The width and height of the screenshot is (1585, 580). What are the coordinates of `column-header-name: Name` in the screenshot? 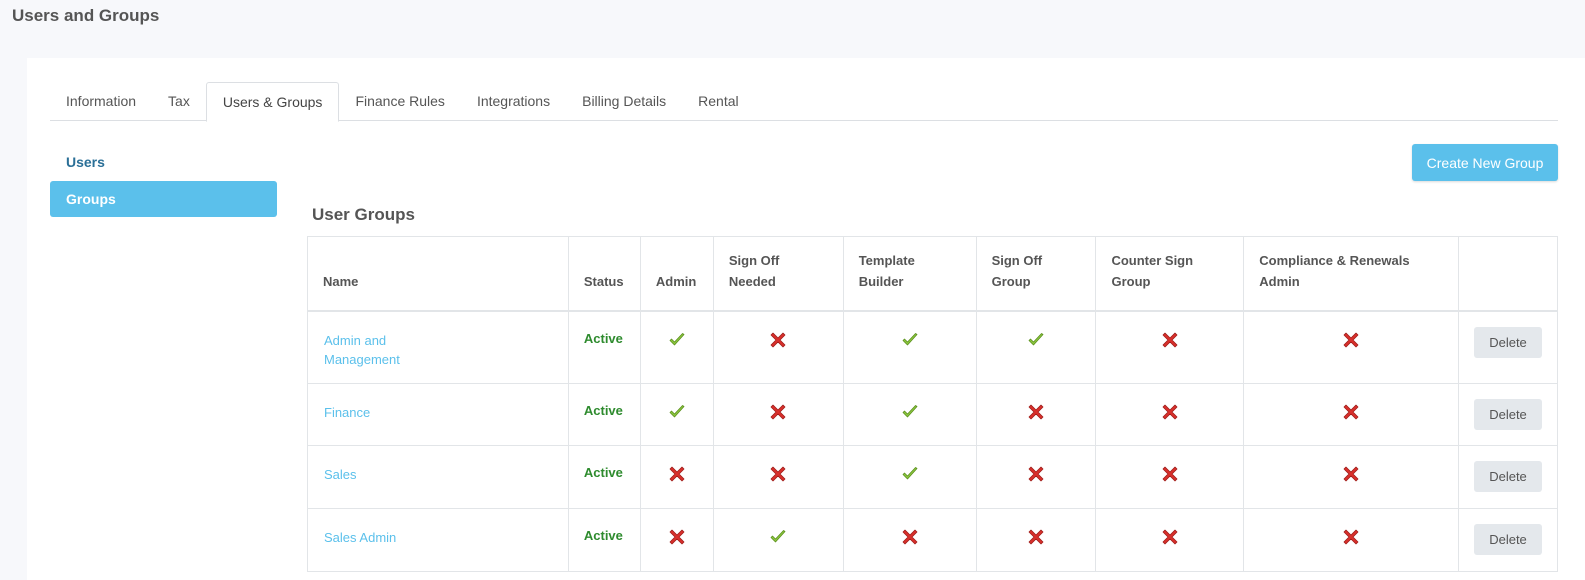 It's located at (438, 274).